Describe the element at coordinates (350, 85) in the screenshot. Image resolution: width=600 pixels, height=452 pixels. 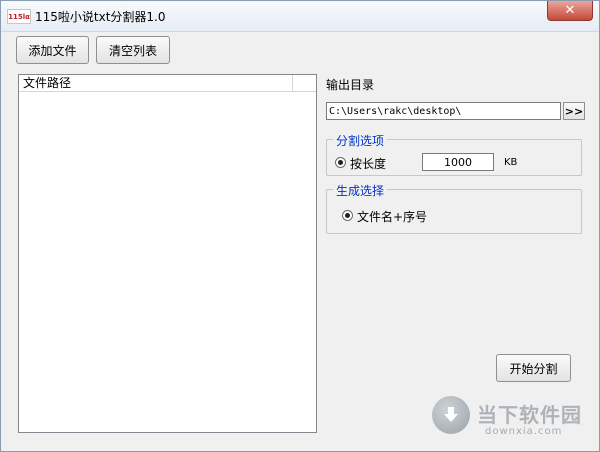
I see `output-dir-label: 输出目录` at that location.